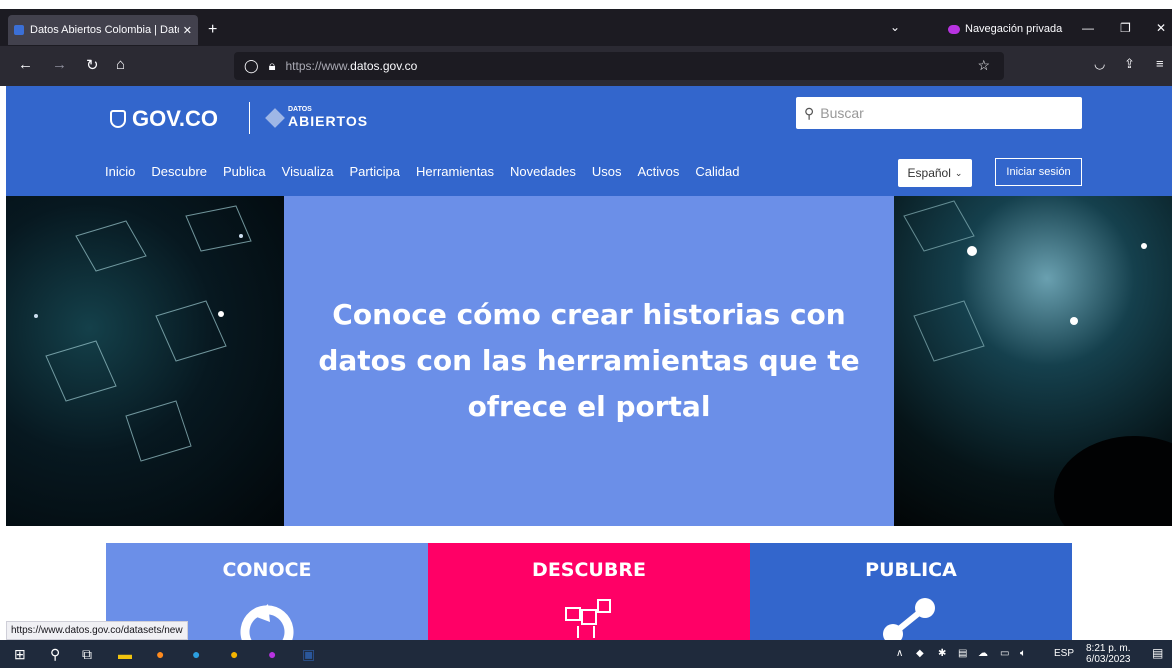  Describe the element at coordinates (1038, 172) in the screenshot. I see `login-button: Iniciar sesión` at that location.